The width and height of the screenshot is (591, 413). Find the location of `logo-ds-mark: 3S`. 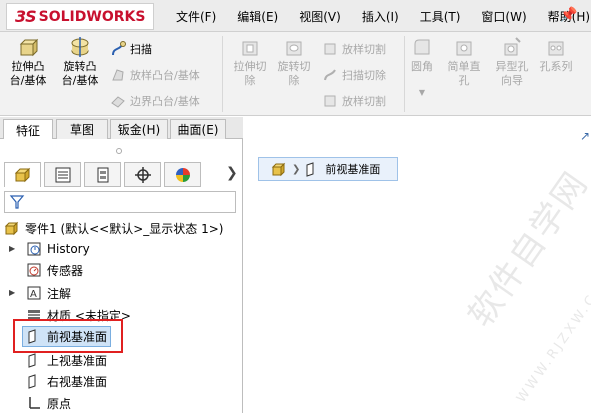

logo-ds-mark: 3S is located at coordinates (26, 16).